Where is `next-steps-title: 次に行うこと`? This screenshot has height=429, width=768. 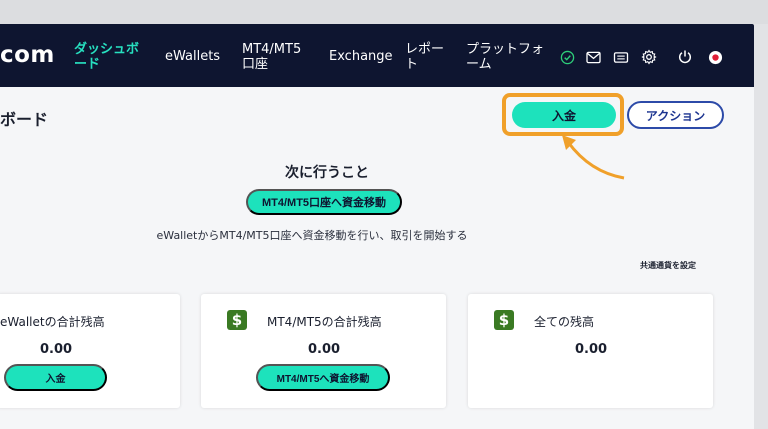 next-steps-title: 次に行うこと is located at coordinates (327, 173).